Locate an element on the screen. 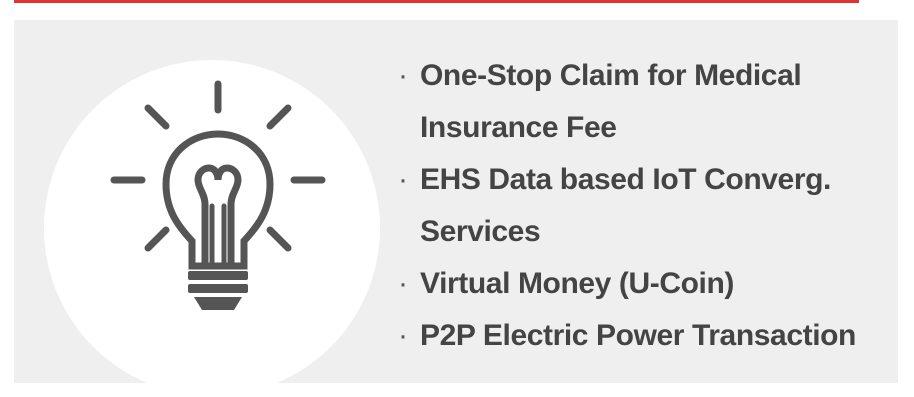 The height and width of the screenshot is (397, 914). list-item: · EHS Data based IoT Converg. Services is located at coordinates (647, 206).